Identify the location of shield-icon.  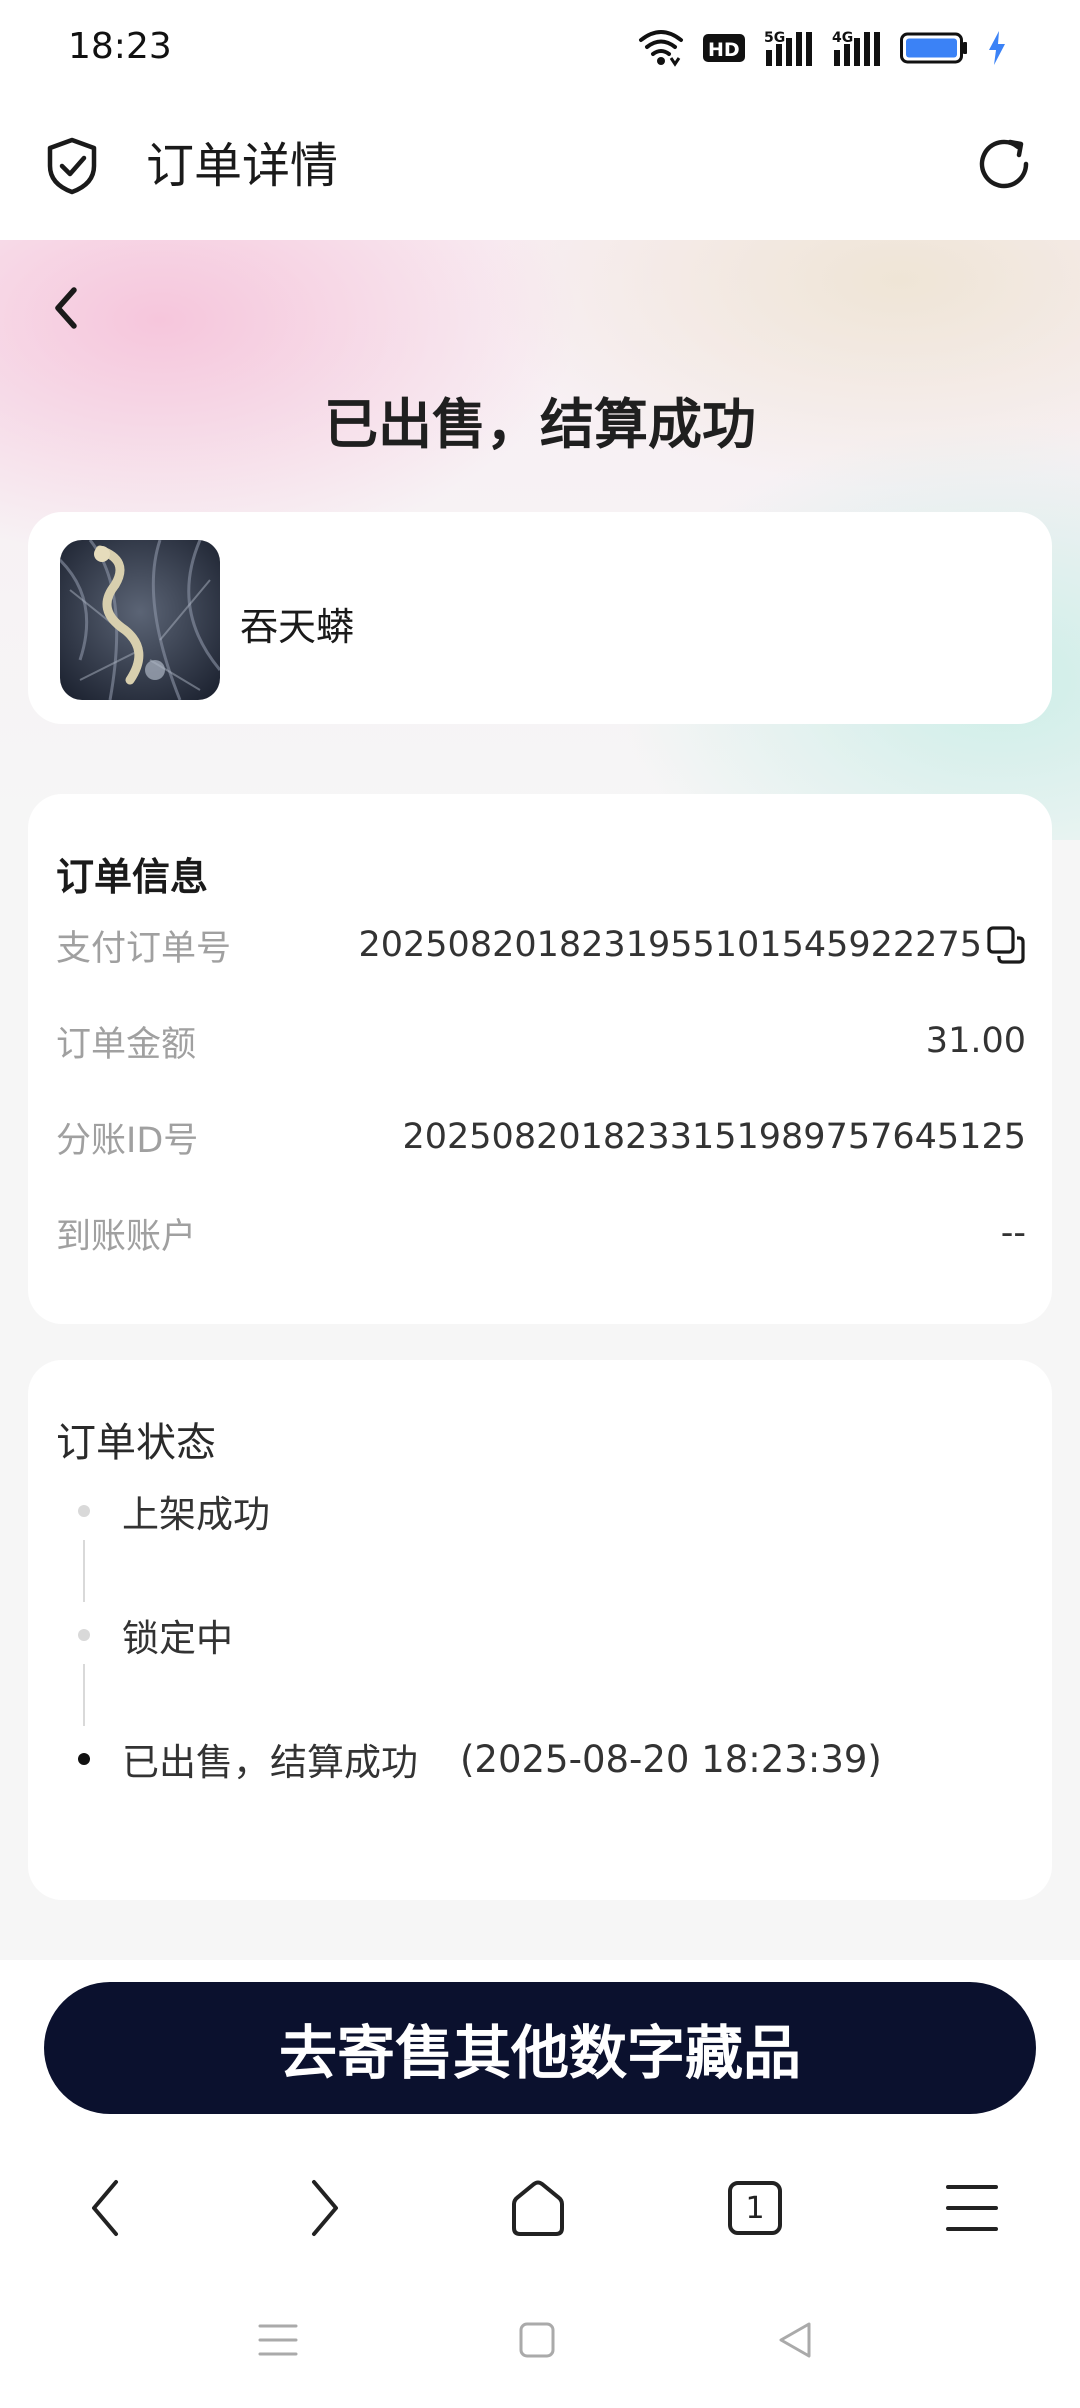
(72, 166).